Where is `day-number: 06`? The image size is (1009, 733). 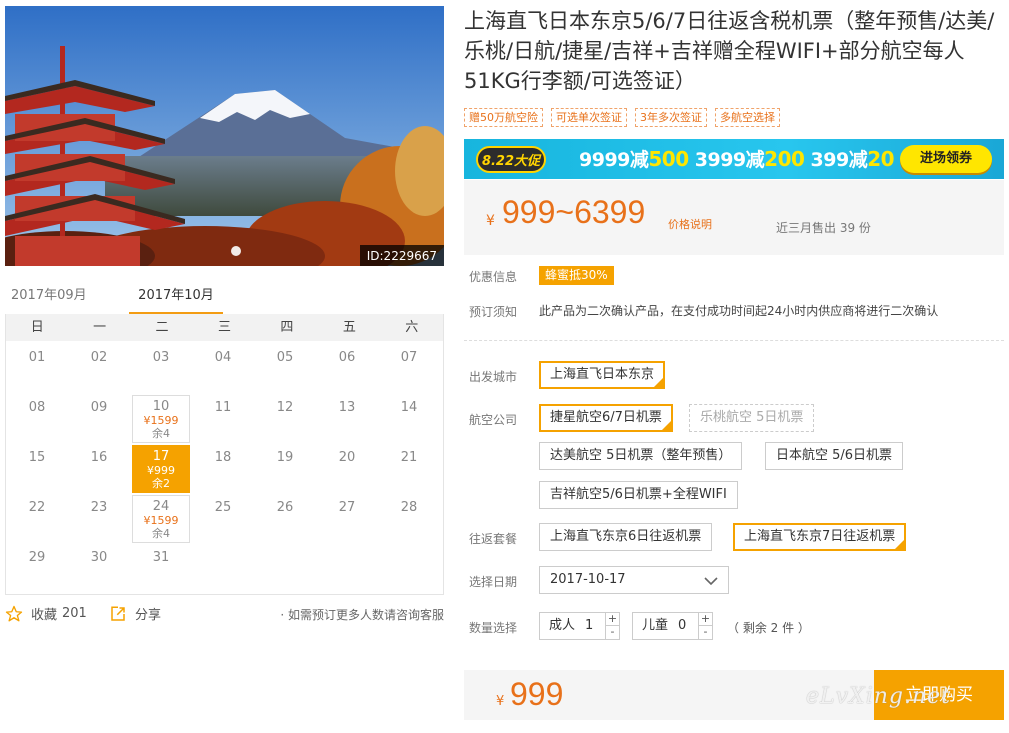 day-number: 06 is located at coordinates (347, 357).